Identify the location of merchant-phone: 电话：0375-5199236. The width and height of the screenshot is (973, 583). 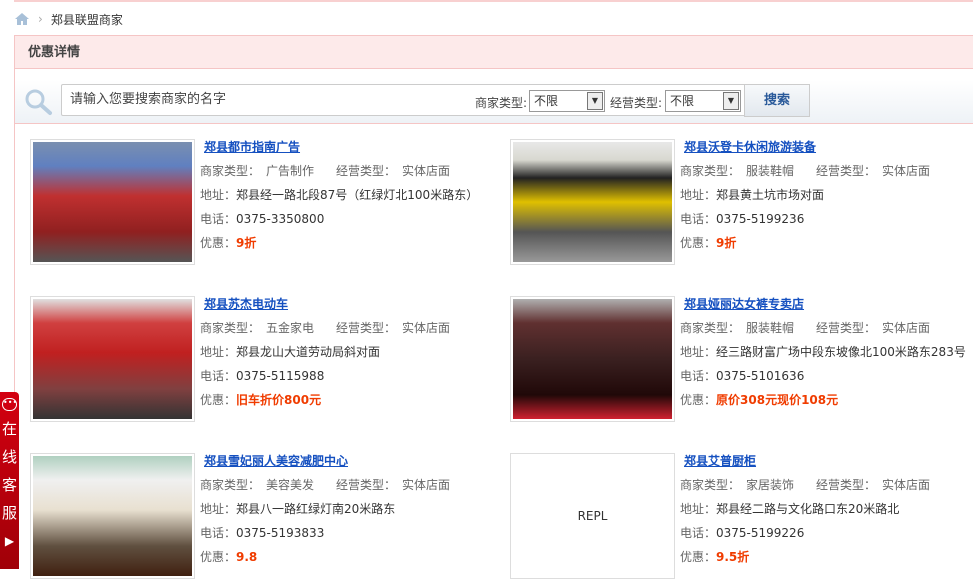
(805, 219).